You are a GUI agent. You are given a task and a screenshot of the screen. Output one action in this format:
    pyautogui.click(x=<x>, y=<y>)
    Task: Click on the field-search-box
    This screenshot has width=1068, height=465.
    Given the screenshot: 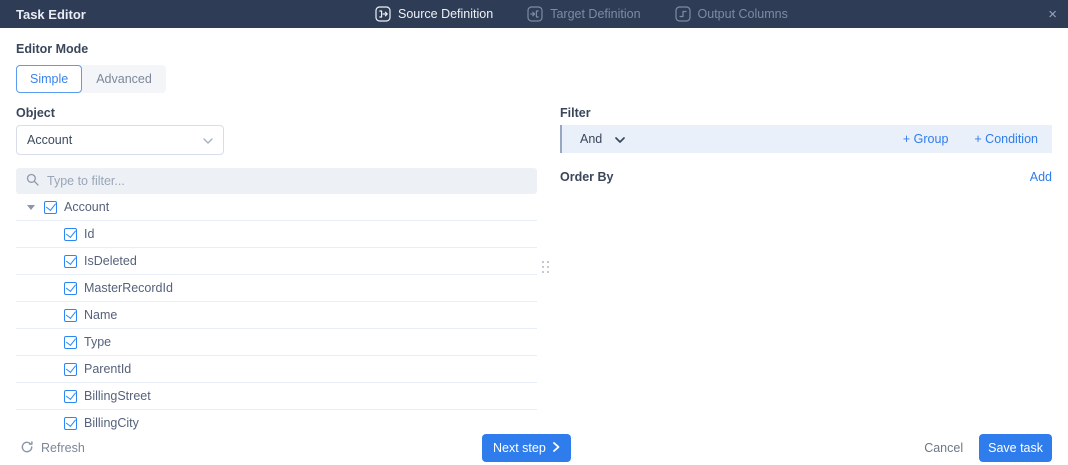 What is the action you would take?
    pyautogui.click(x=276, y=181)
    